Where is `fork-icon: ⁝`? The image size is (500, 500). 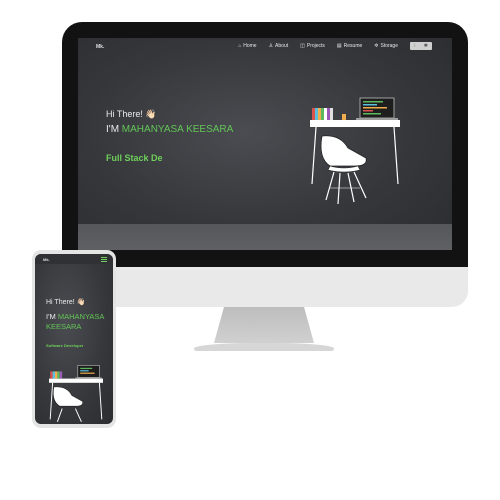 fork-icon: ⁝ is located at coordinates (415, 46).